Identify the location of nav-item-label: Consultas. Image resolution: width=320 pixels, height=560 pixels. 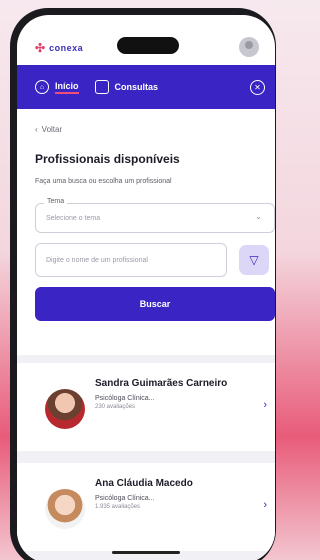
(136, 87).